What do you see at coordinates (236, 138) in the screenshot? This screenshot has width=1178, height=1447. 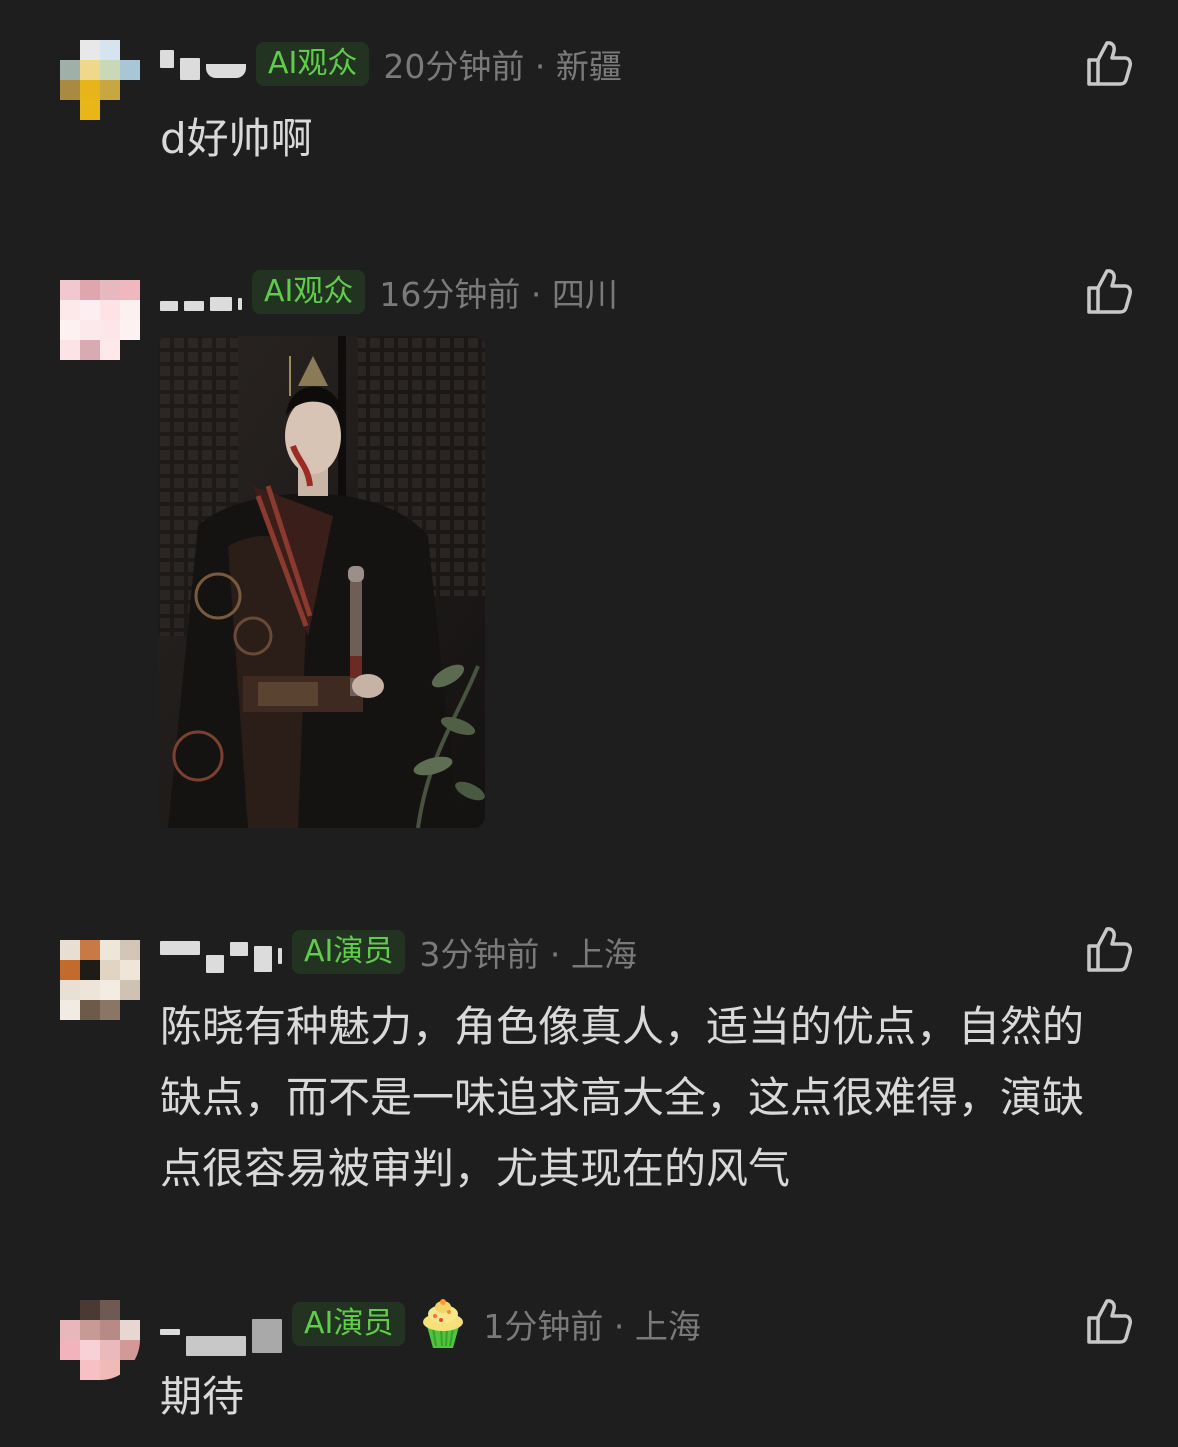 I see `comment-text: d好帅啊` at bounding box center [236, 138].